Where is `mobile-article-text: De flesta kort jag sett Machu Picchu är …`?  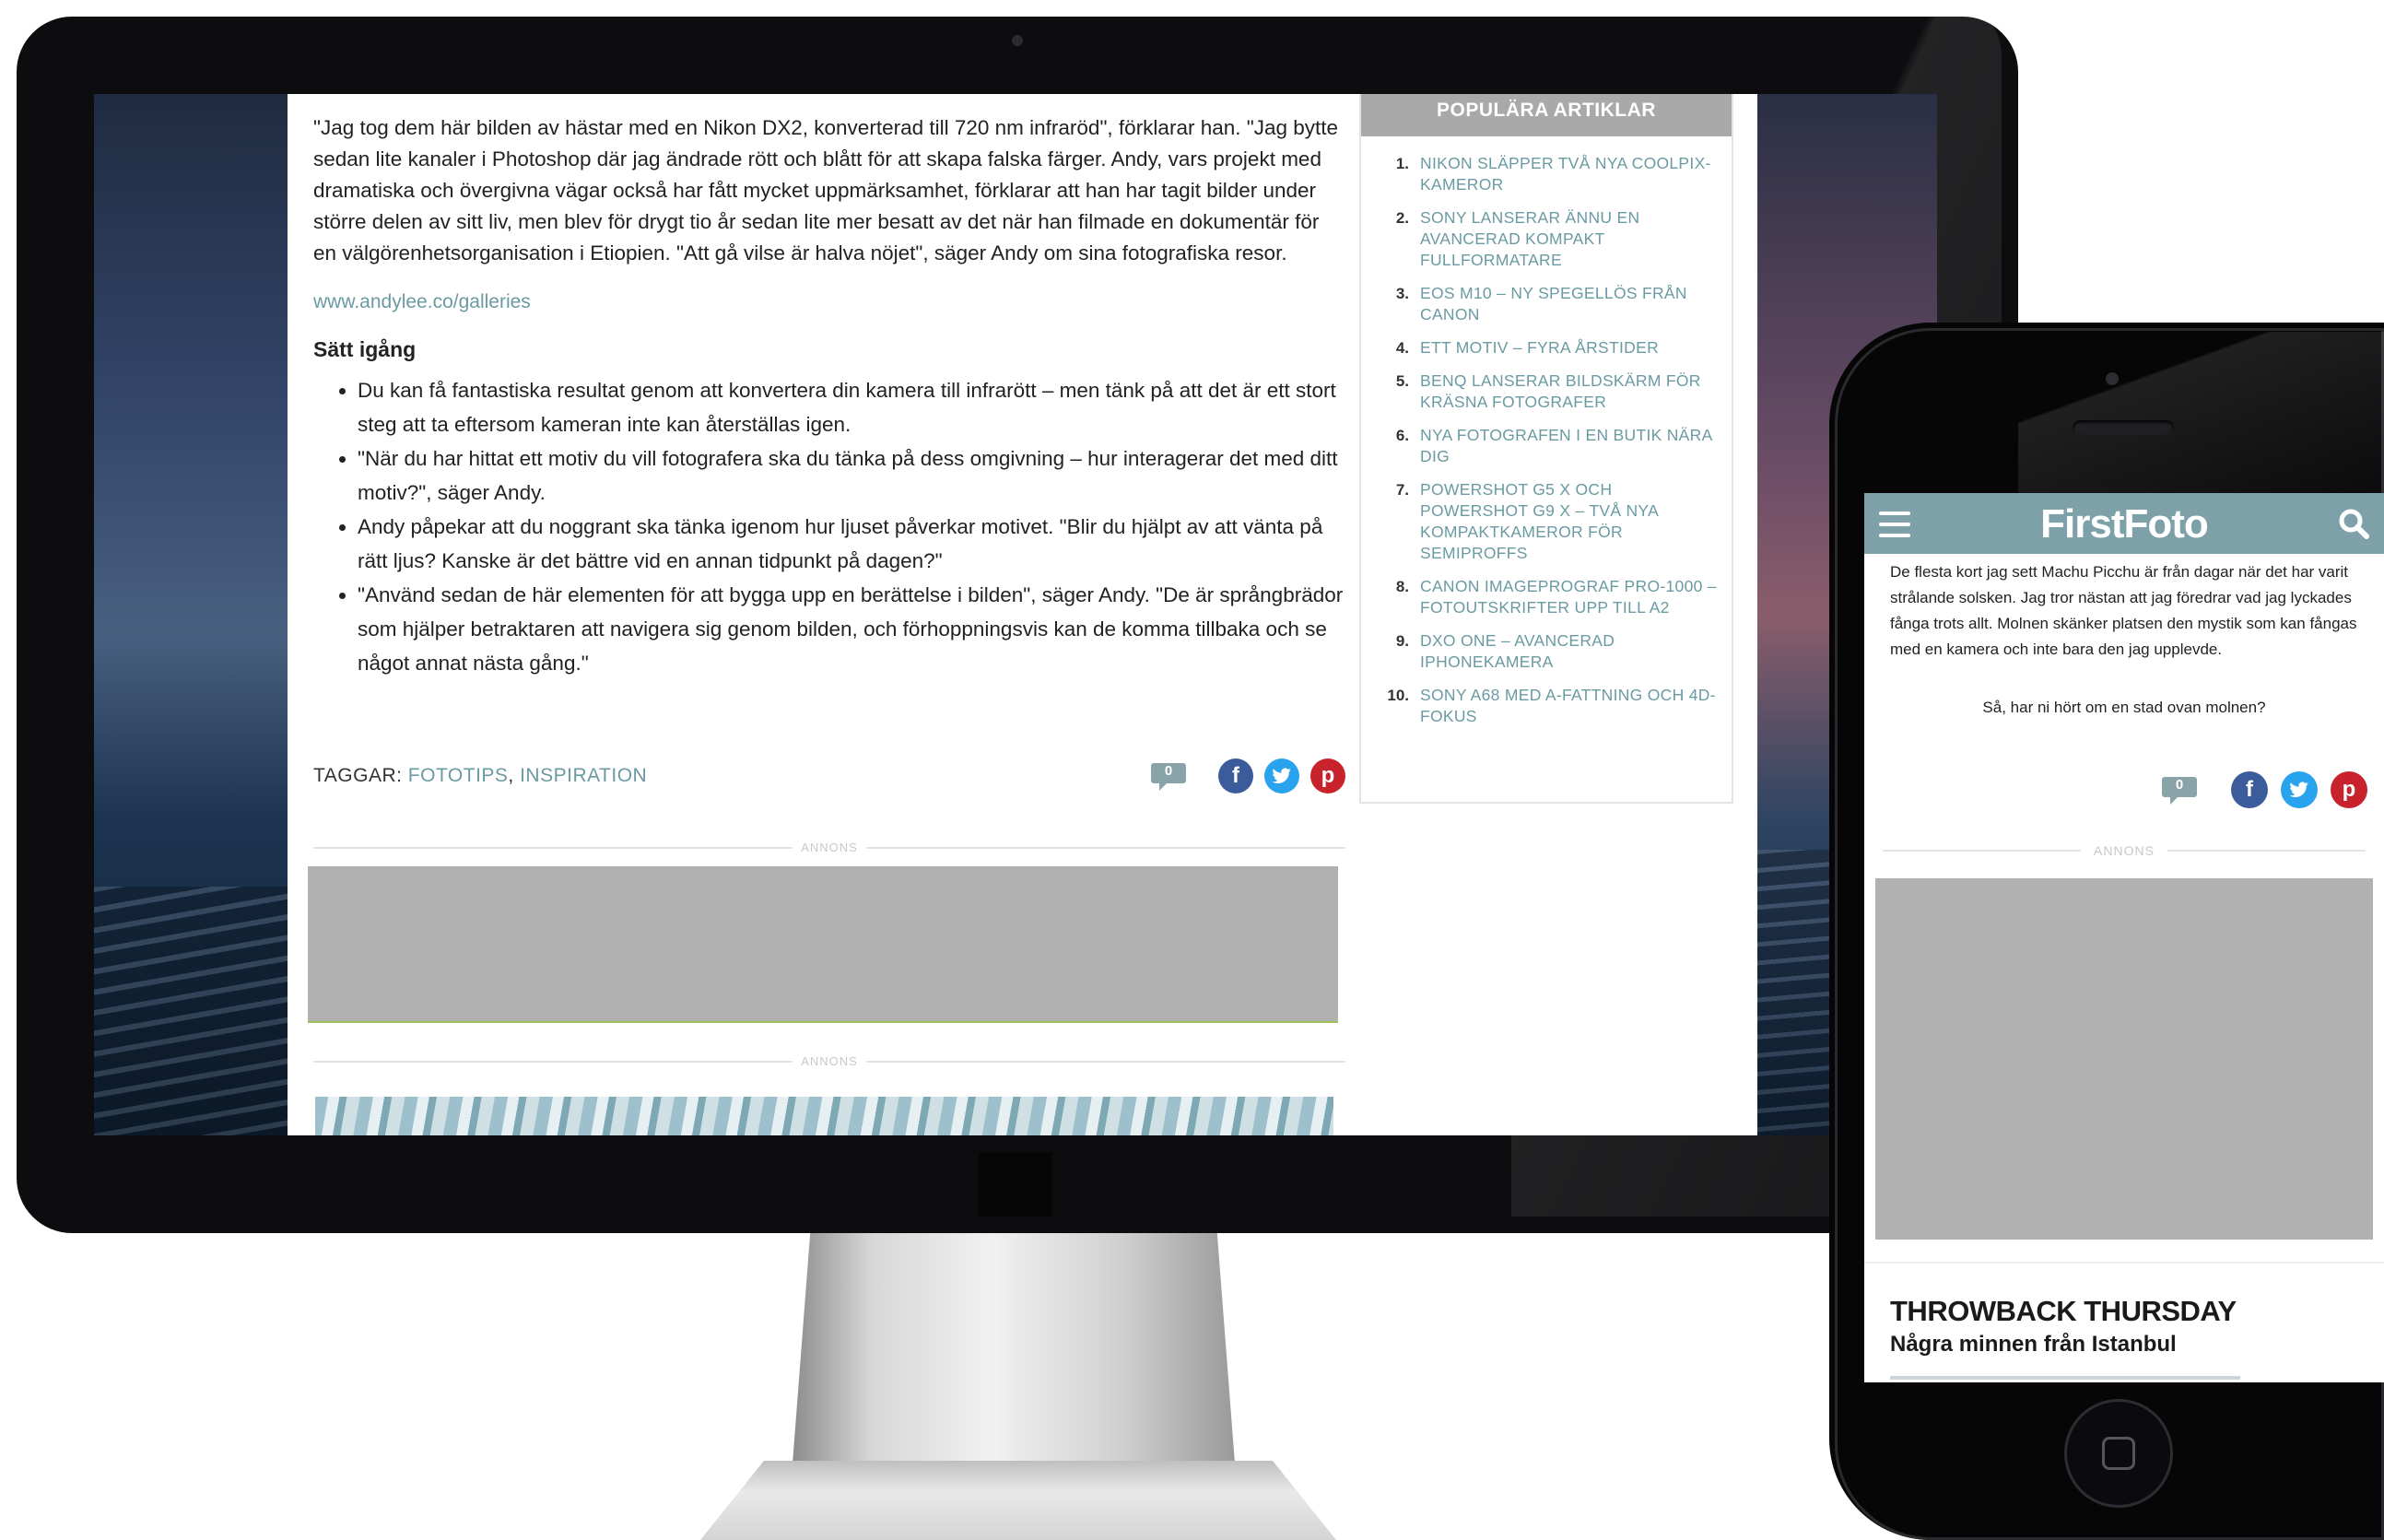 mobile-article-text: De flesta kort jag sett Machu Picchu är … is located at coordinates (2123, 610).